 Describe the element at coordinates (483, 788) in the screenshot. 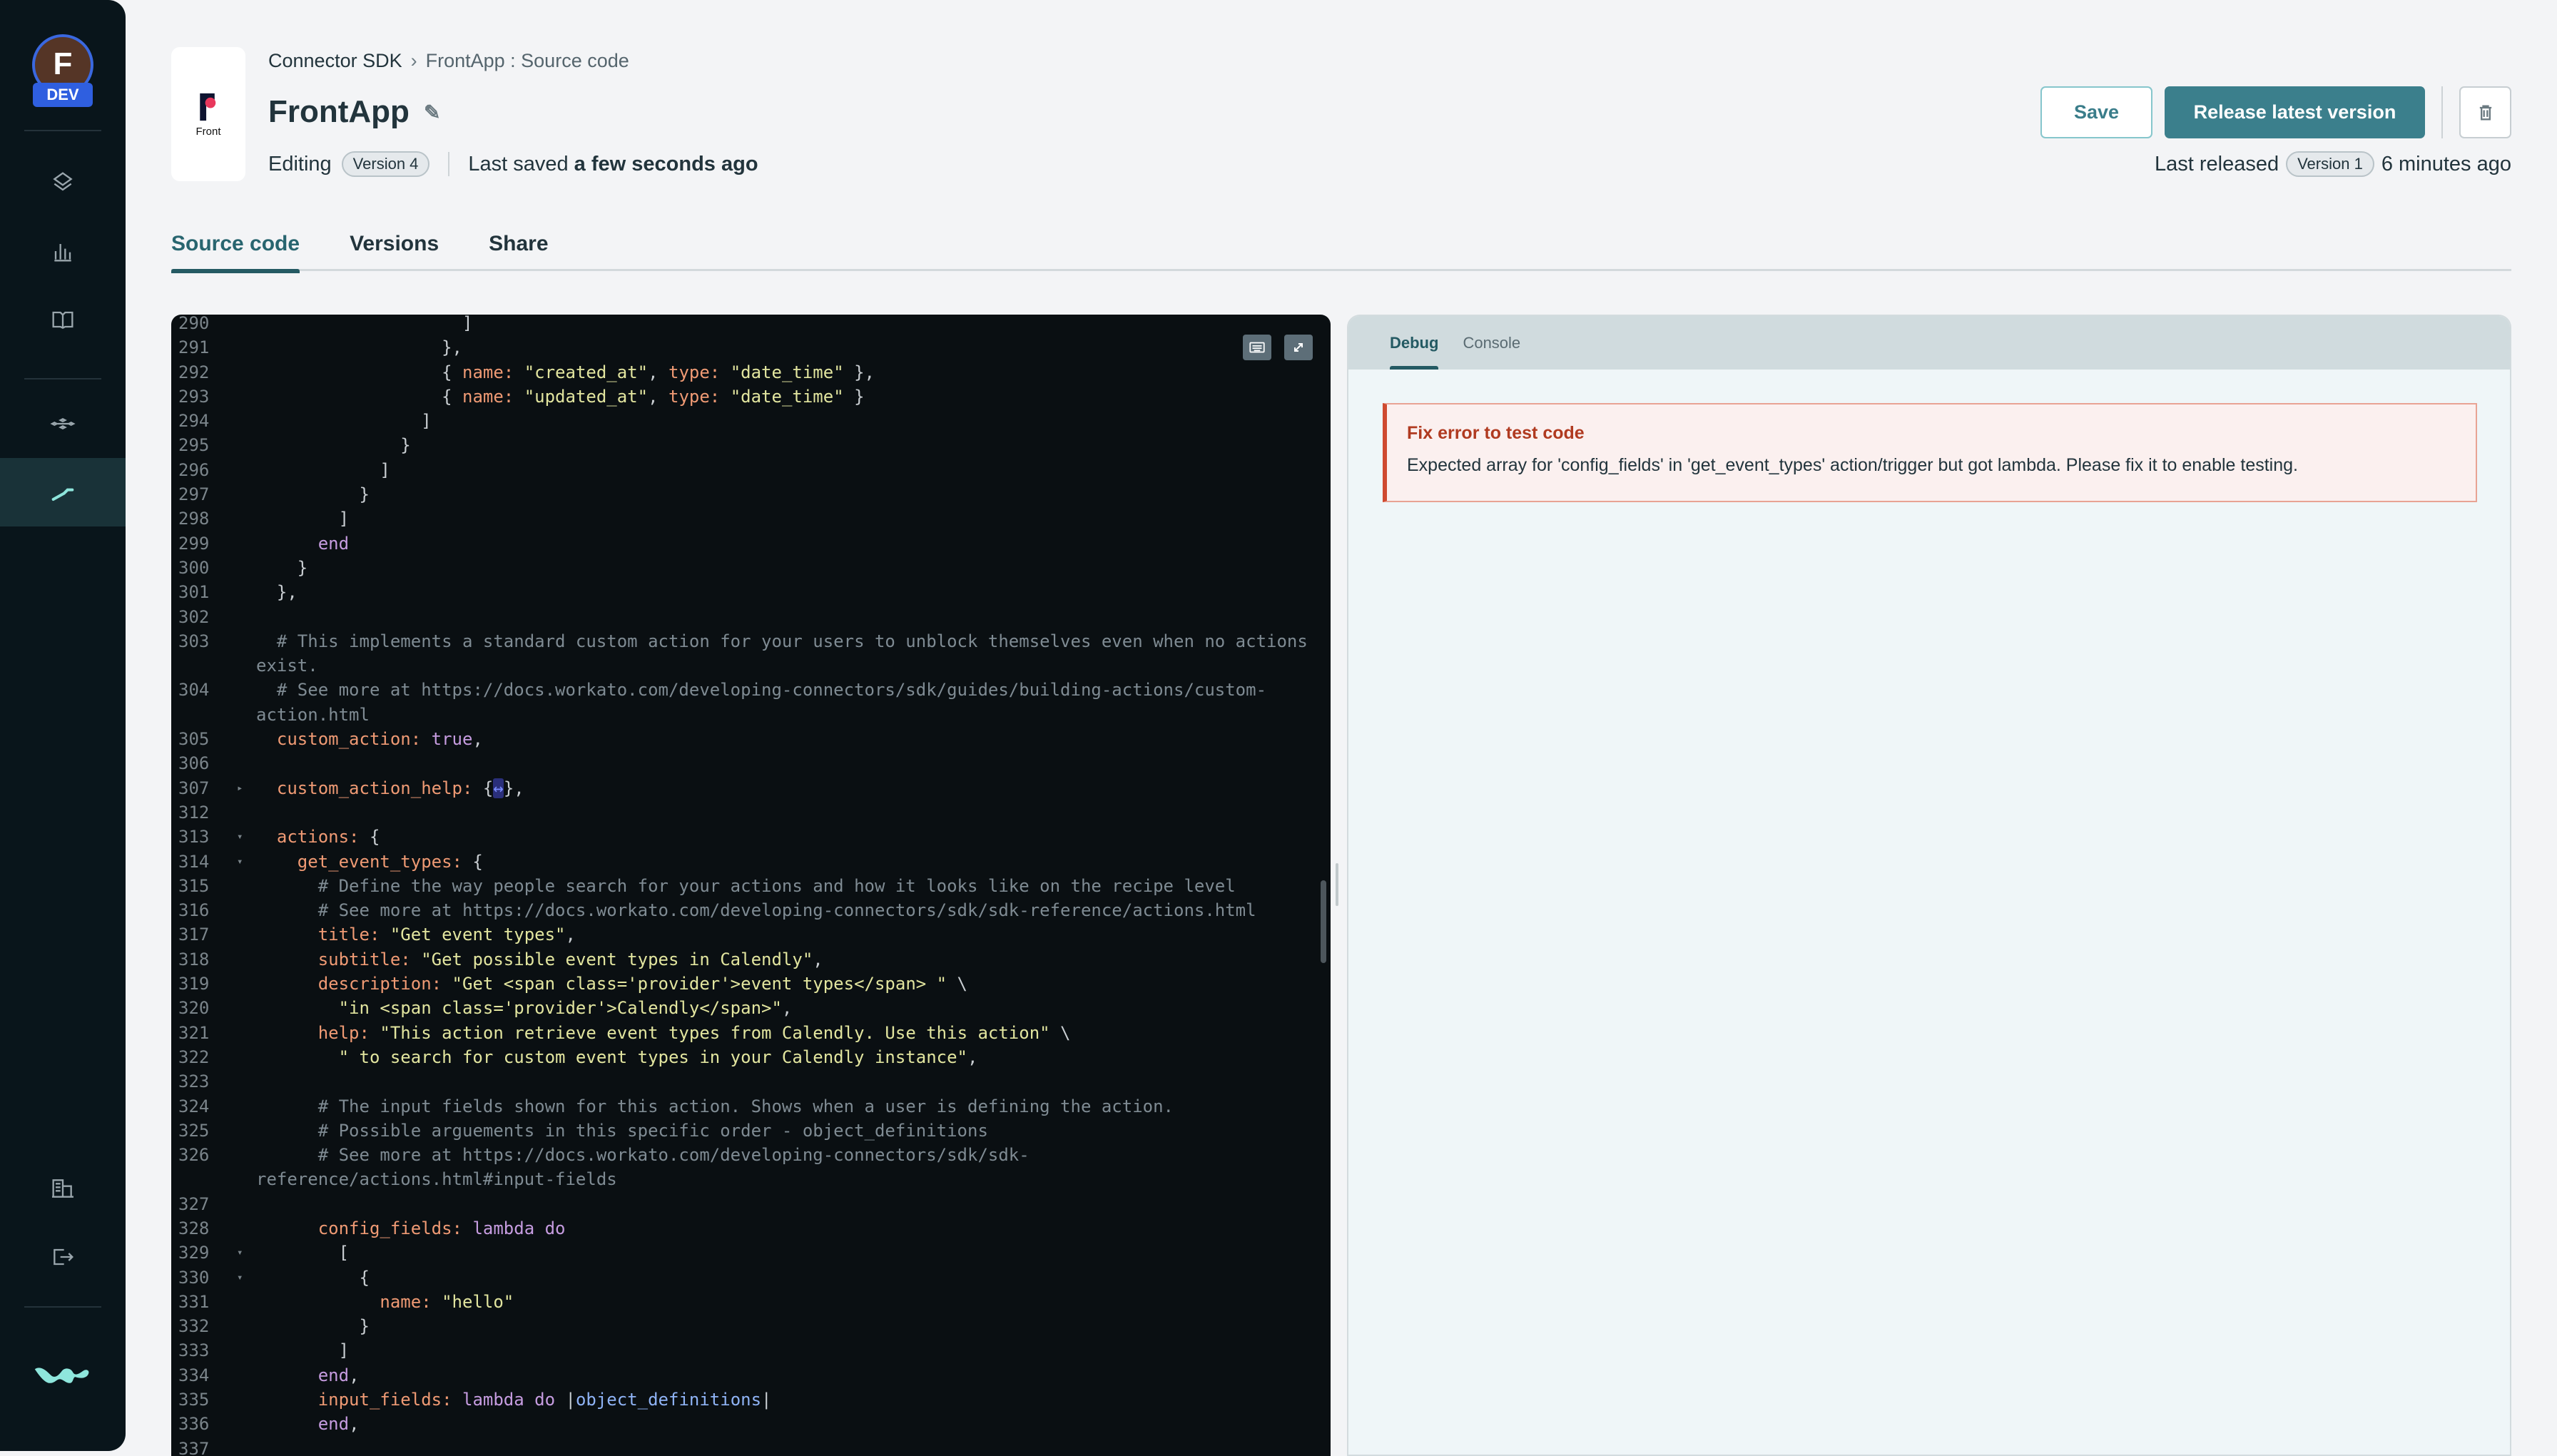

I see `code-token: {` at that location.